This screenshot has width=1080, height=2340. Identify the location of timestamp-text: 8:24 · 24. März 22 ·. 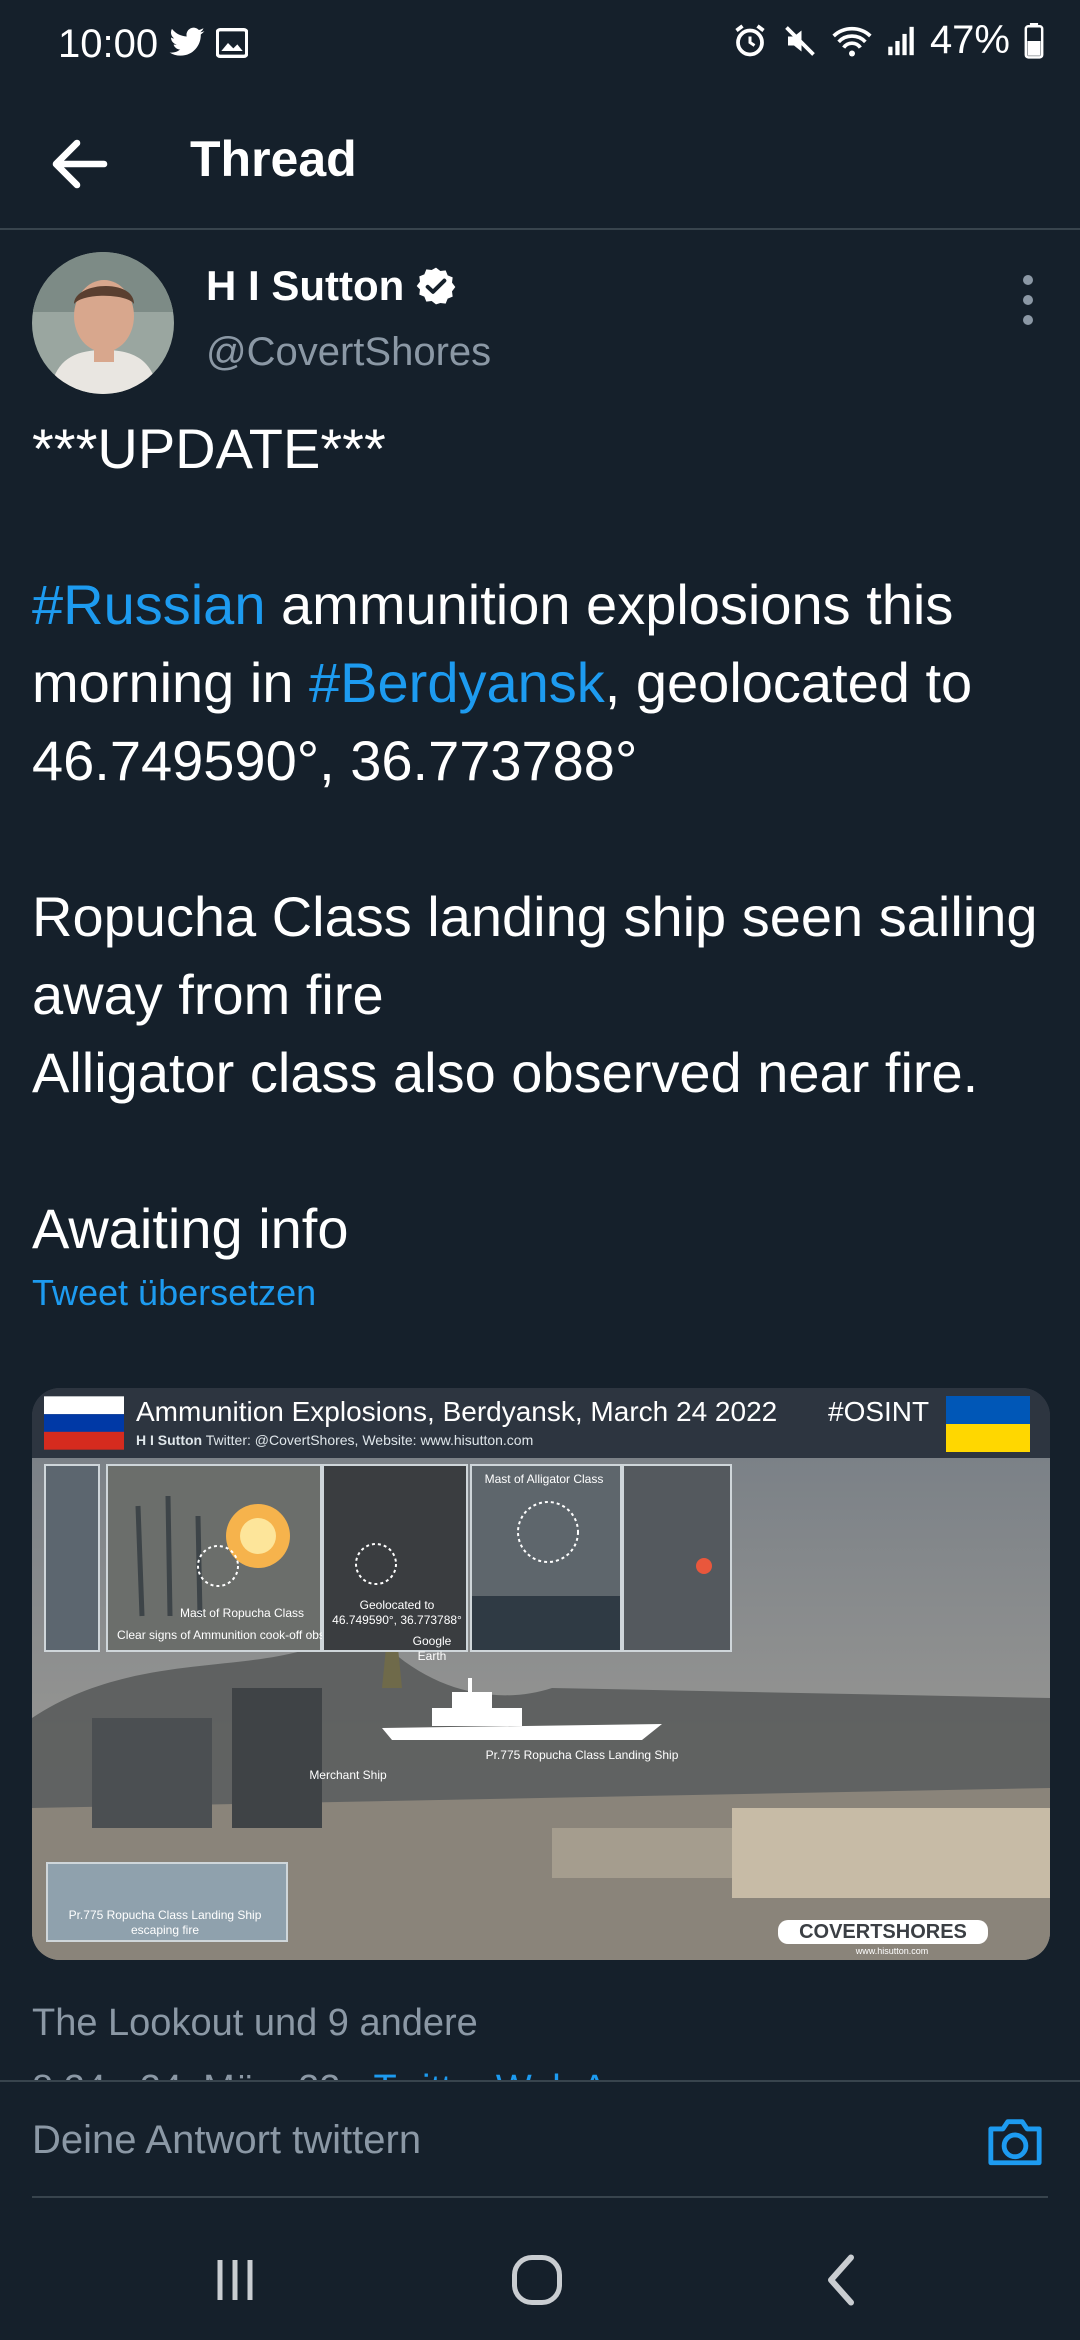
(202, 2074).